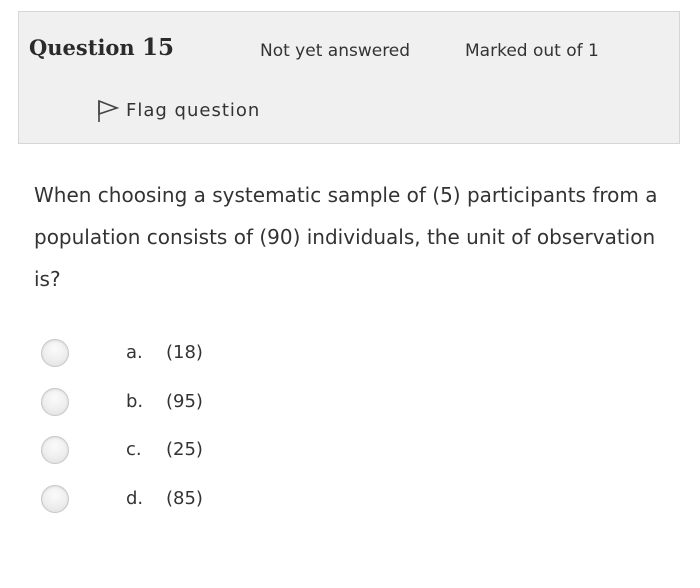 This screenshot has width=700, height=588. Describe the element at coordinates (55, 450) in the screenshot. I see `answer-radio-c` at that location.